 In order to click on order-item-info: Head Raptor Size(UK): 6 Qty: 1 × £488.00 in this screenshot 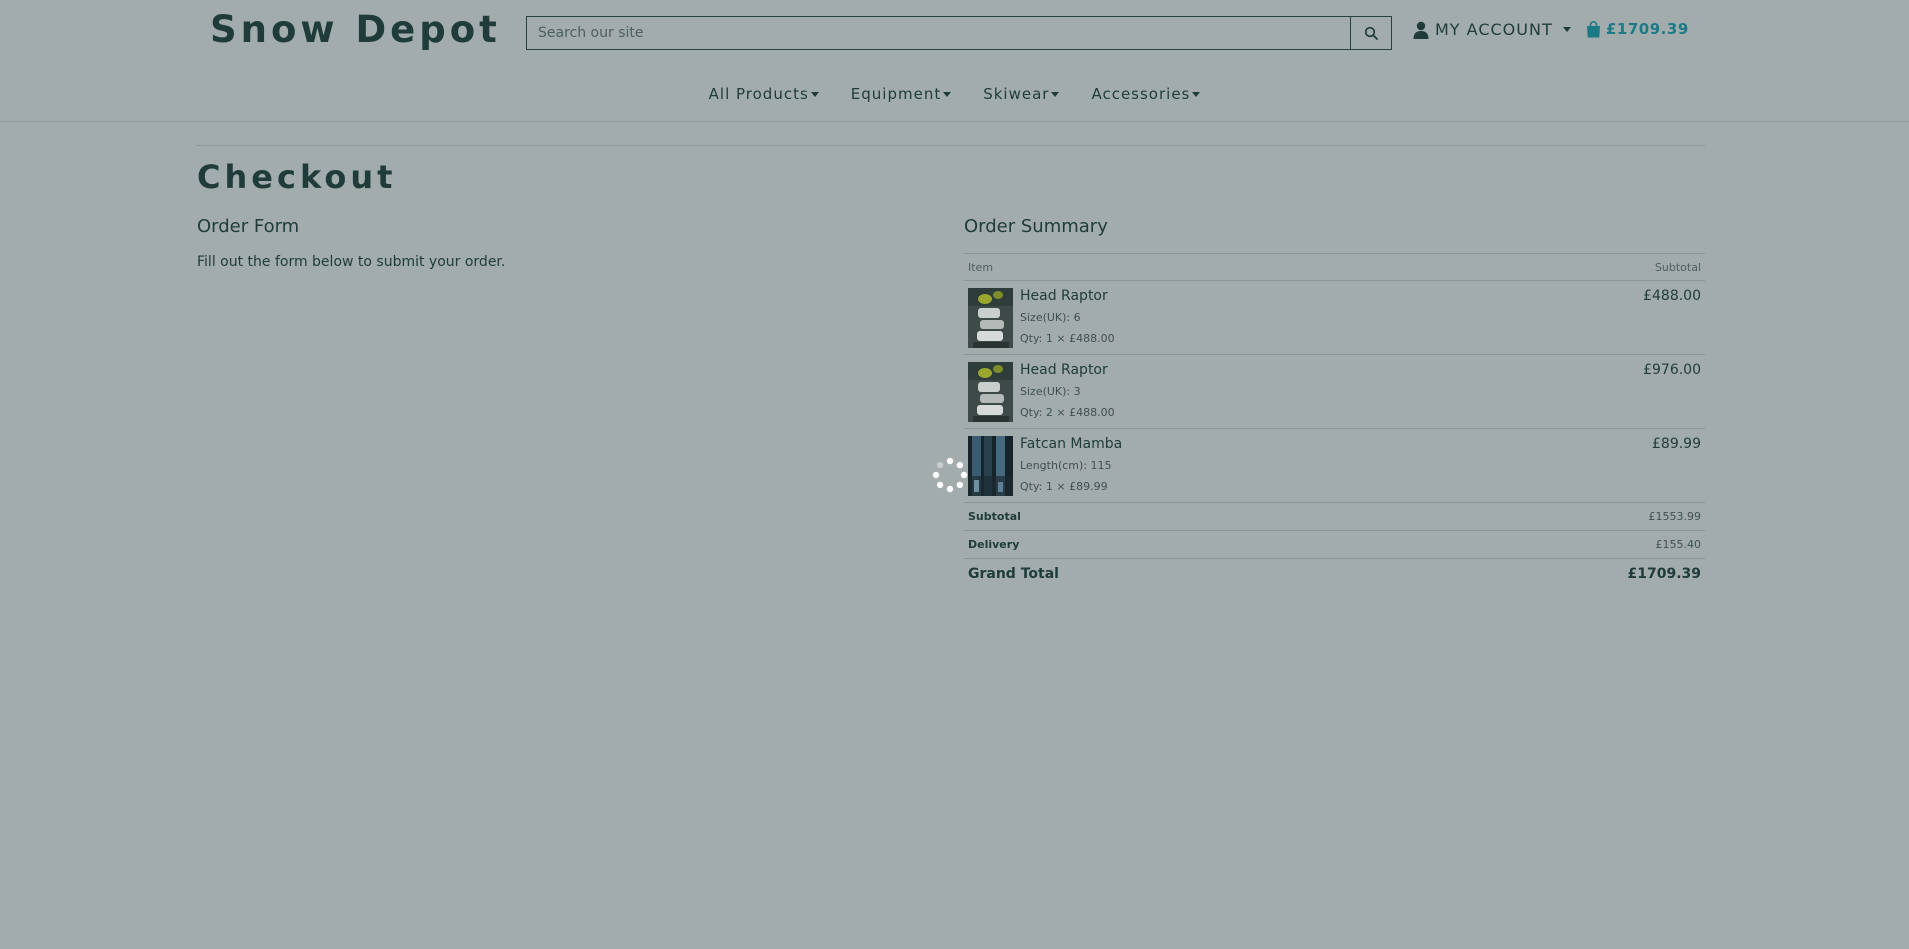, I will do `click(1360, 321)`.